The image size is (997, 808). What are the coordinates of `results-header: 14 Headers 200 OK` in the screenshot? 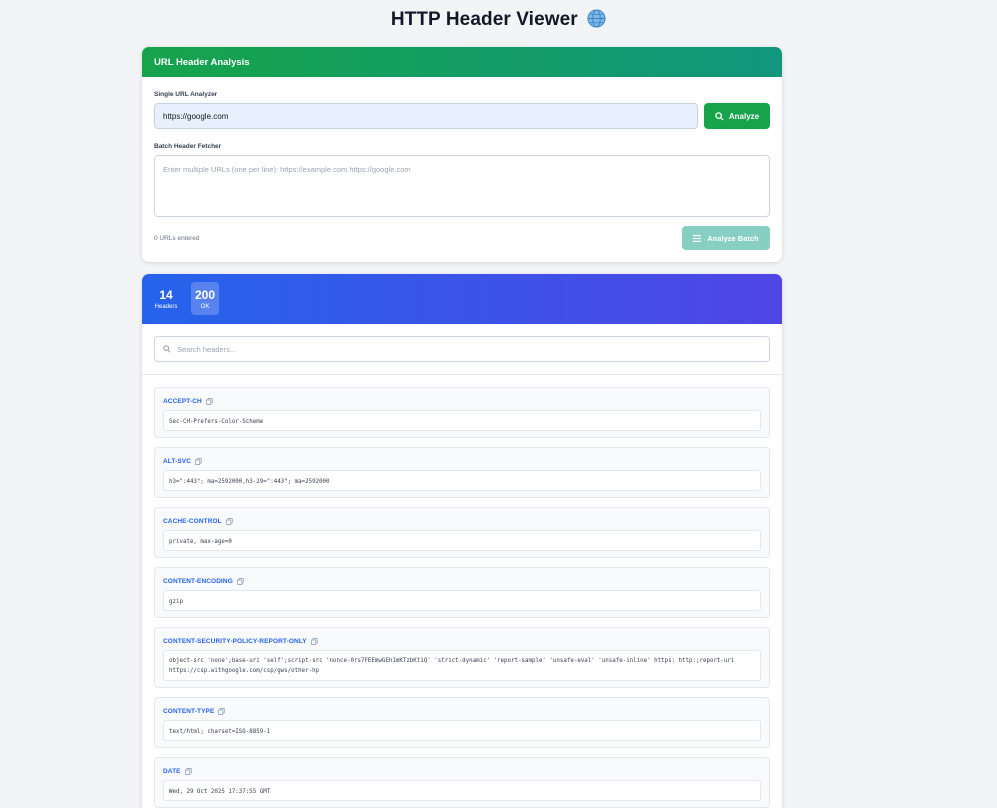 It's located at (462, 299).